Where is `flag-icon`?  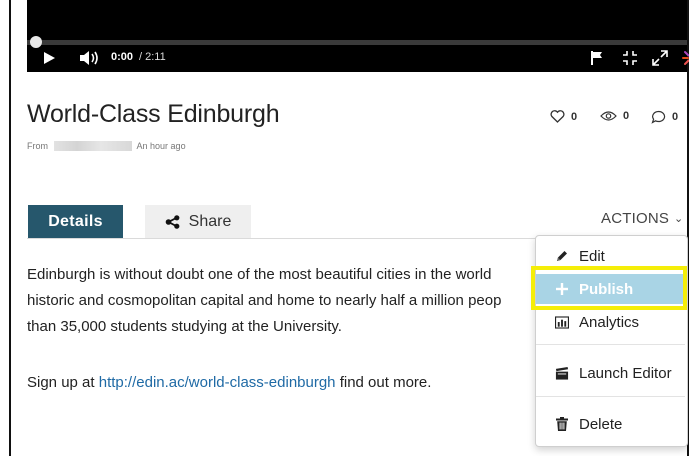 flag-icon is located at coordinates (597, 58).